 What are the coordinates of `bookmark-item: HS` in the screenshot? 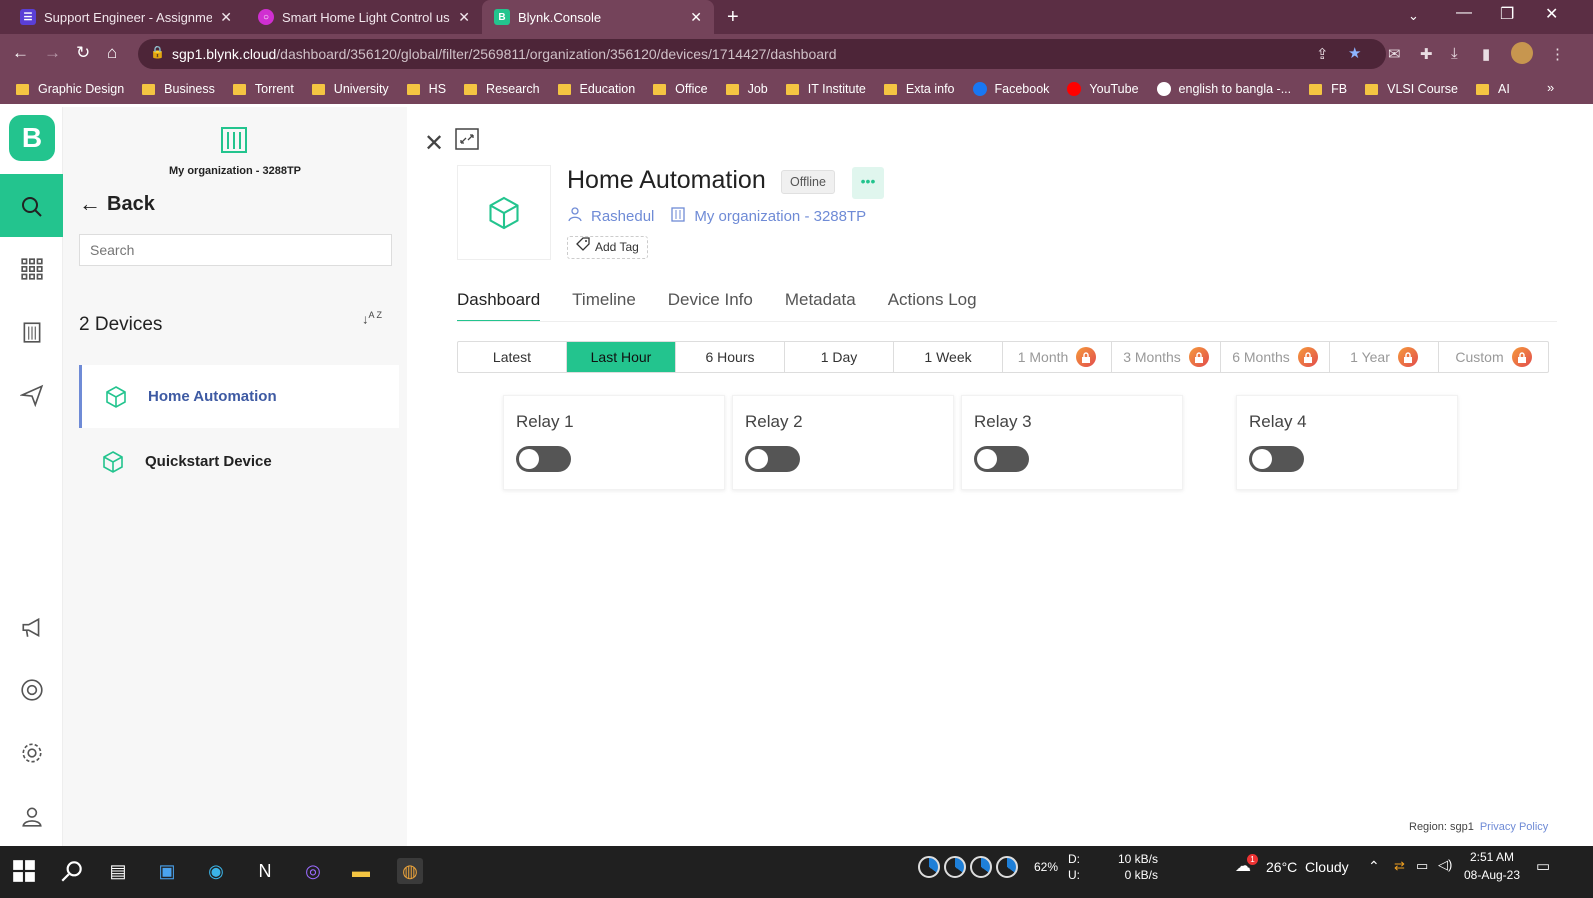 It's located at (426, 89).